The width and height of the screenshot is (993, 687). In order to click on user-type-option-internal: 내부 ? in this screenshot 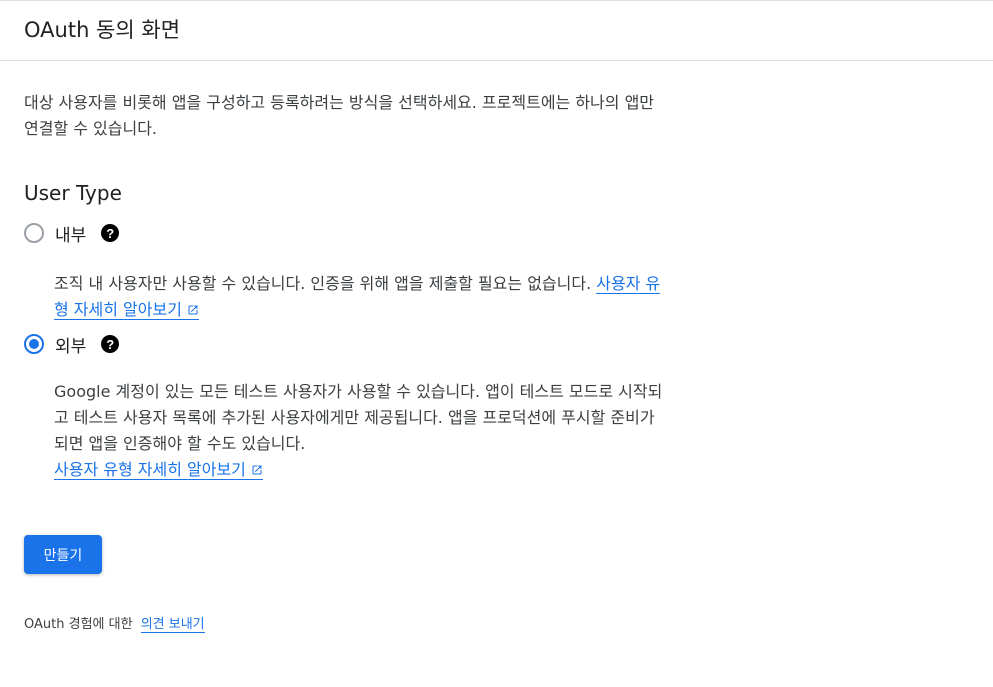, I will do `click(344, 233)`.